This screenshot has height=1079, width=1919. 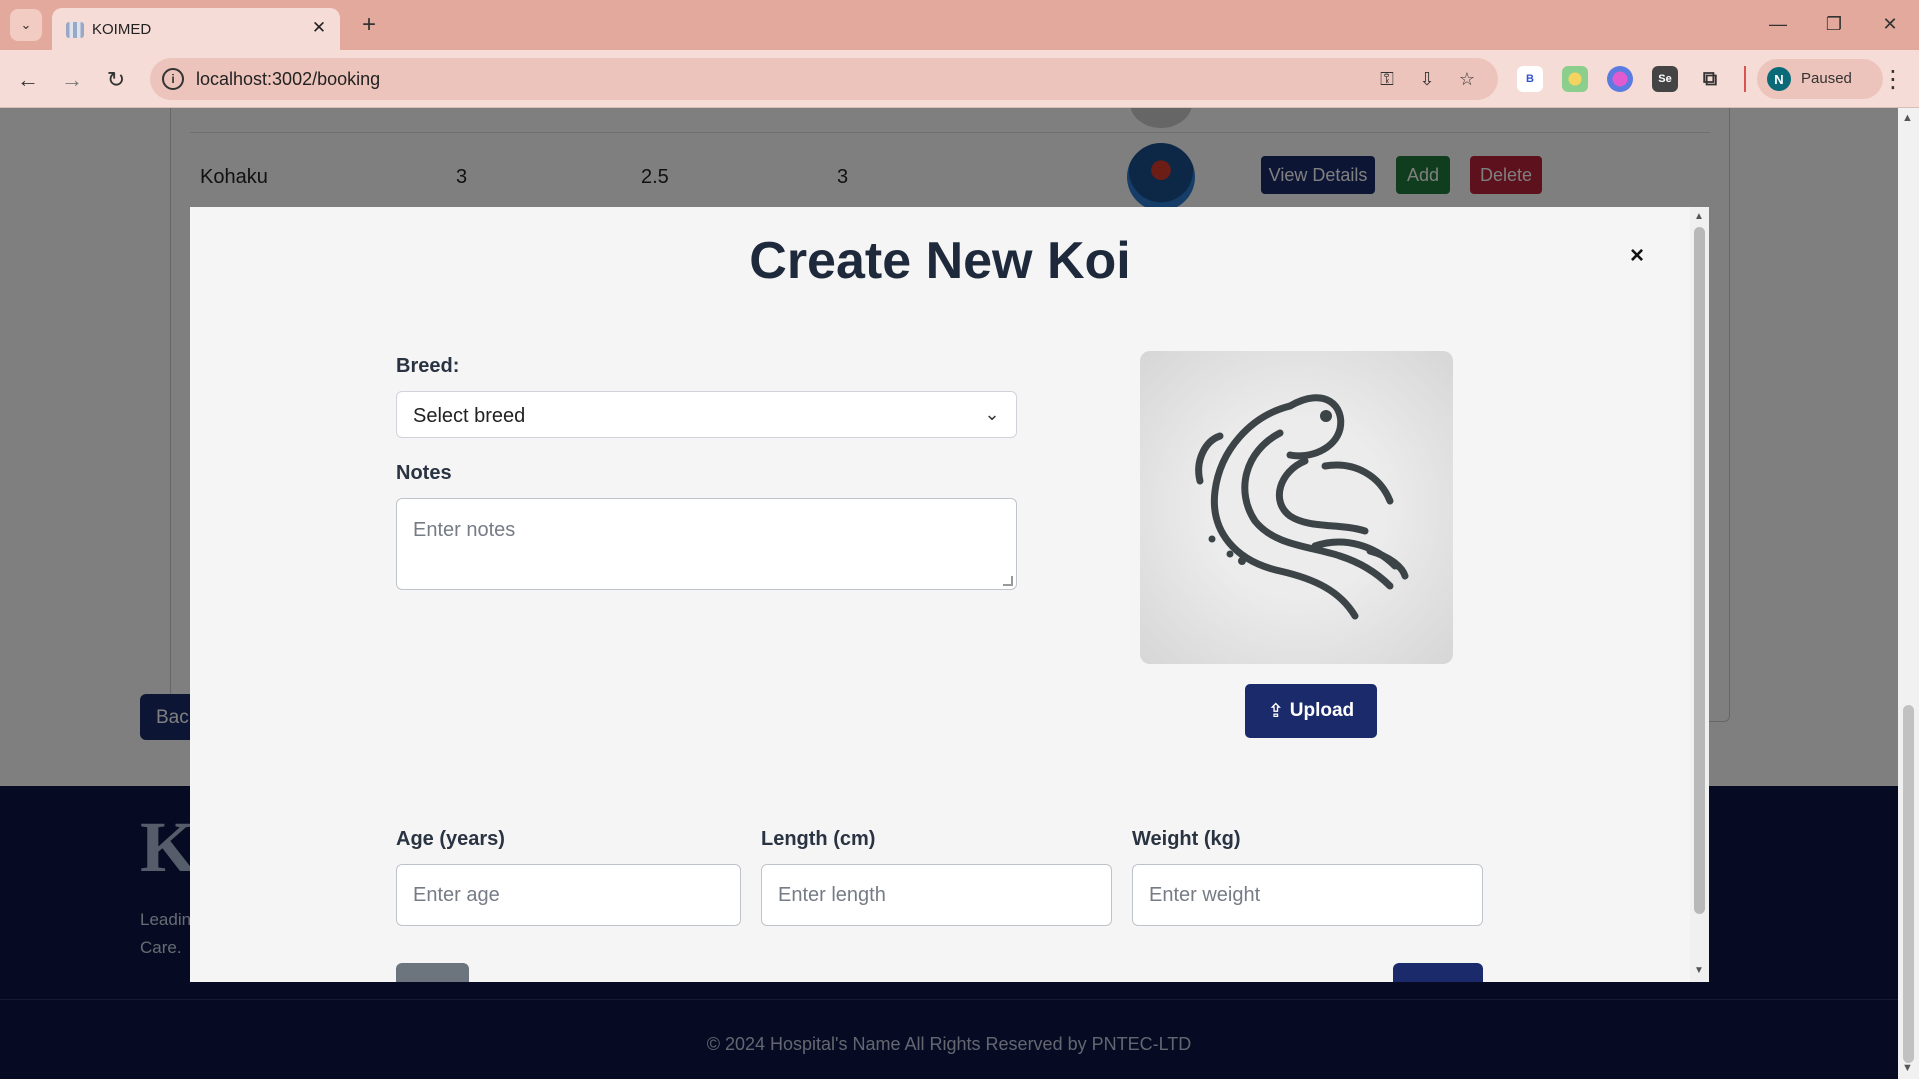 I want to click on bookmark-star-icon: ☆, so click(x=1467, y=79).